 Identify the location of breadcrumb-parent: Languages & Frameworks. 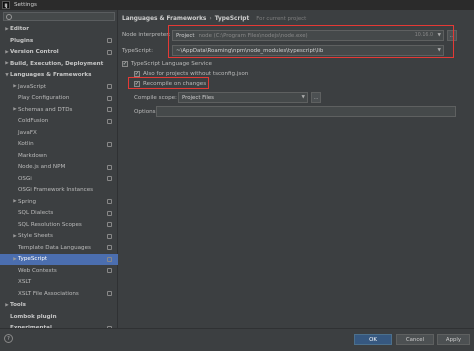
(164, 19).